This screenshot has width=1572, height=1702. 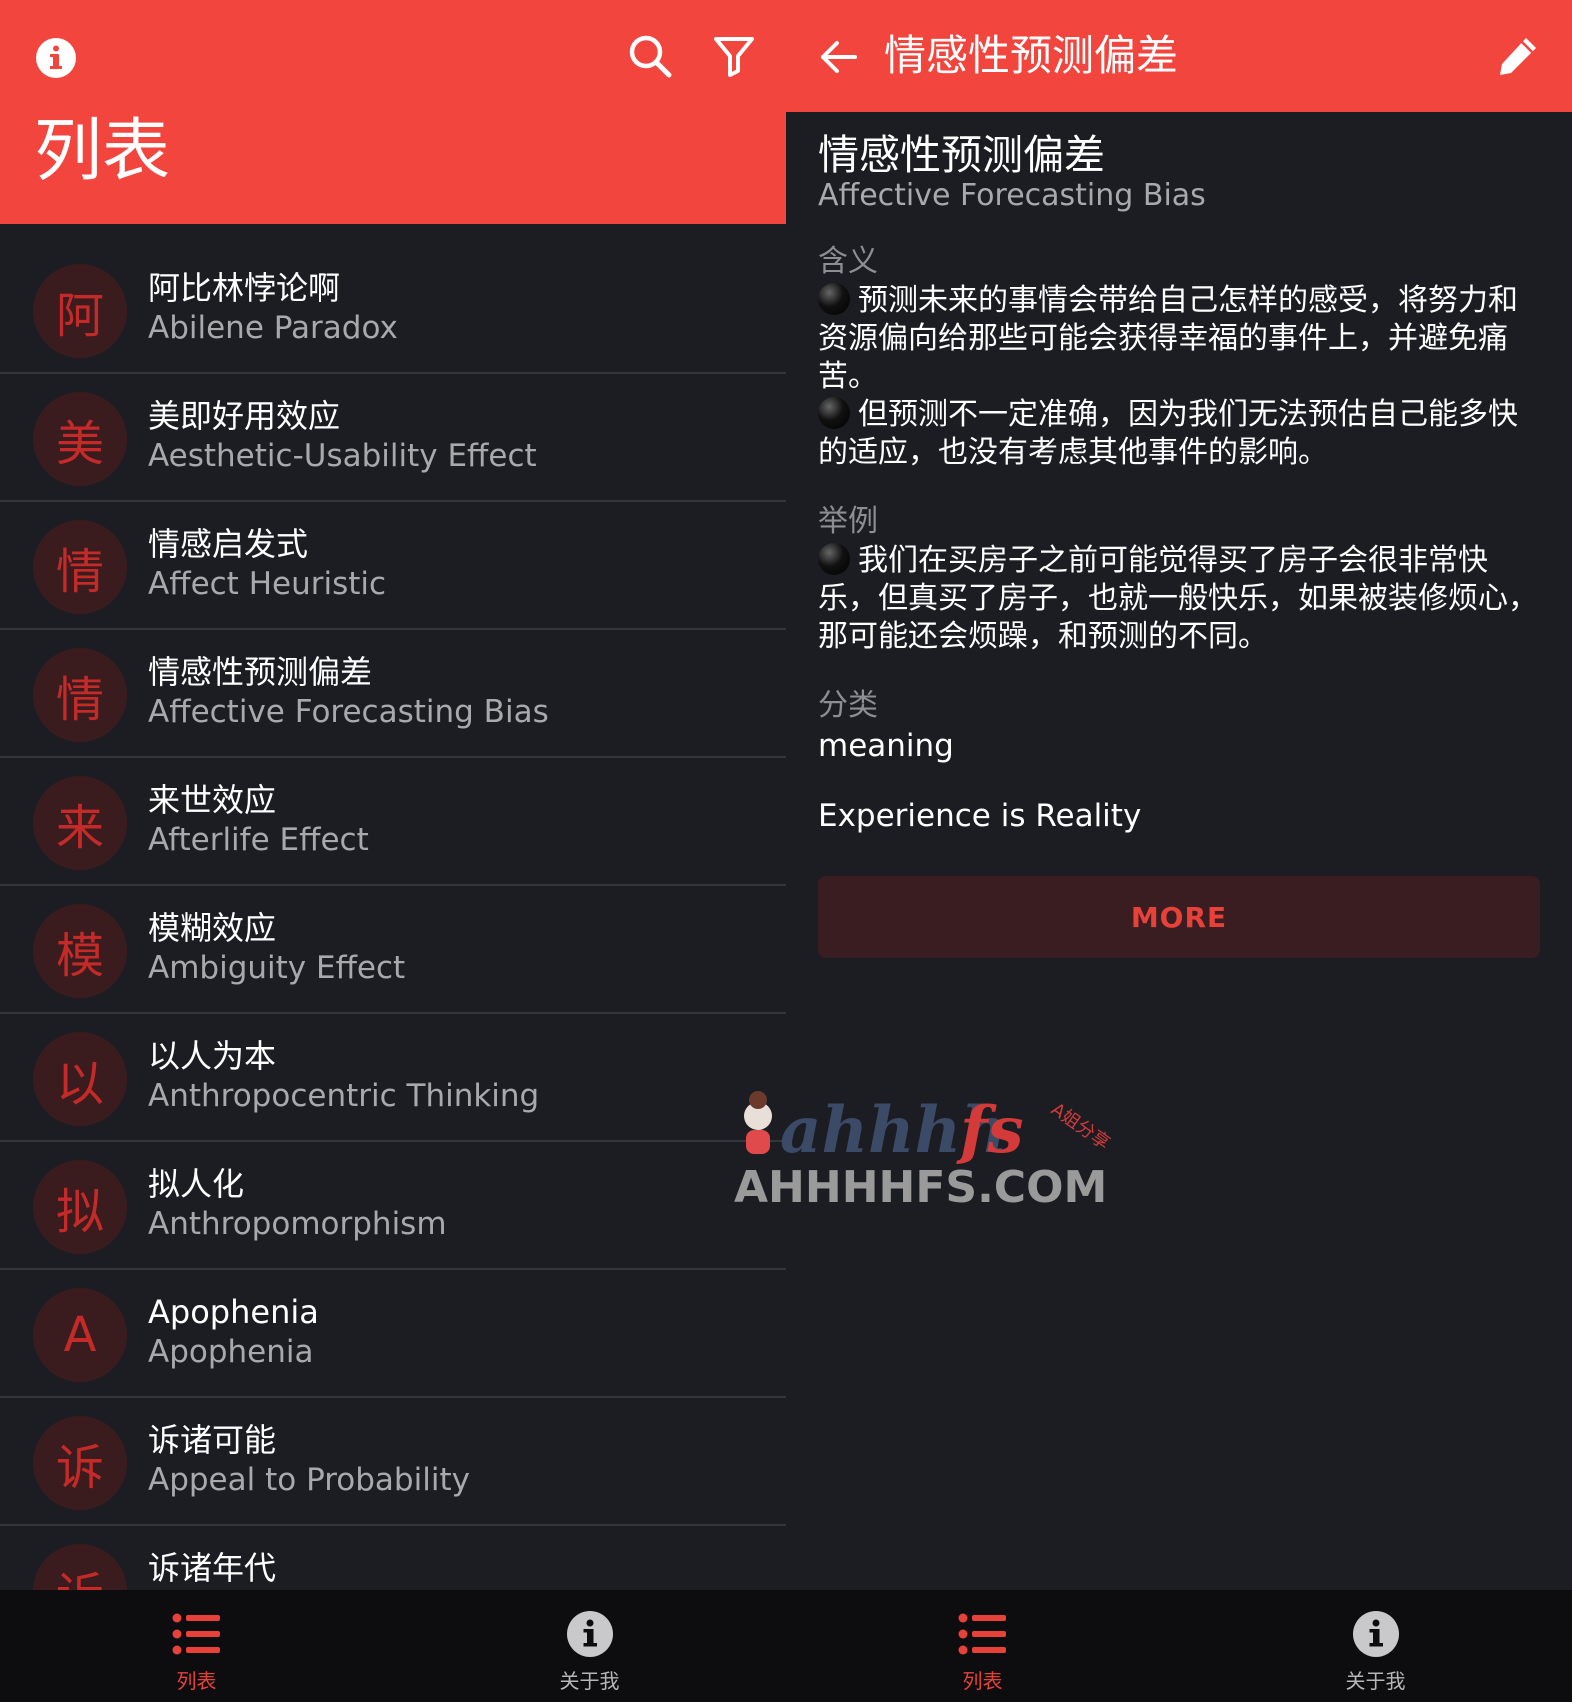 What do you see at coordinates (80, 951) in the screenshot?
I see `avatar: 模` at bounding box center [80, 951].